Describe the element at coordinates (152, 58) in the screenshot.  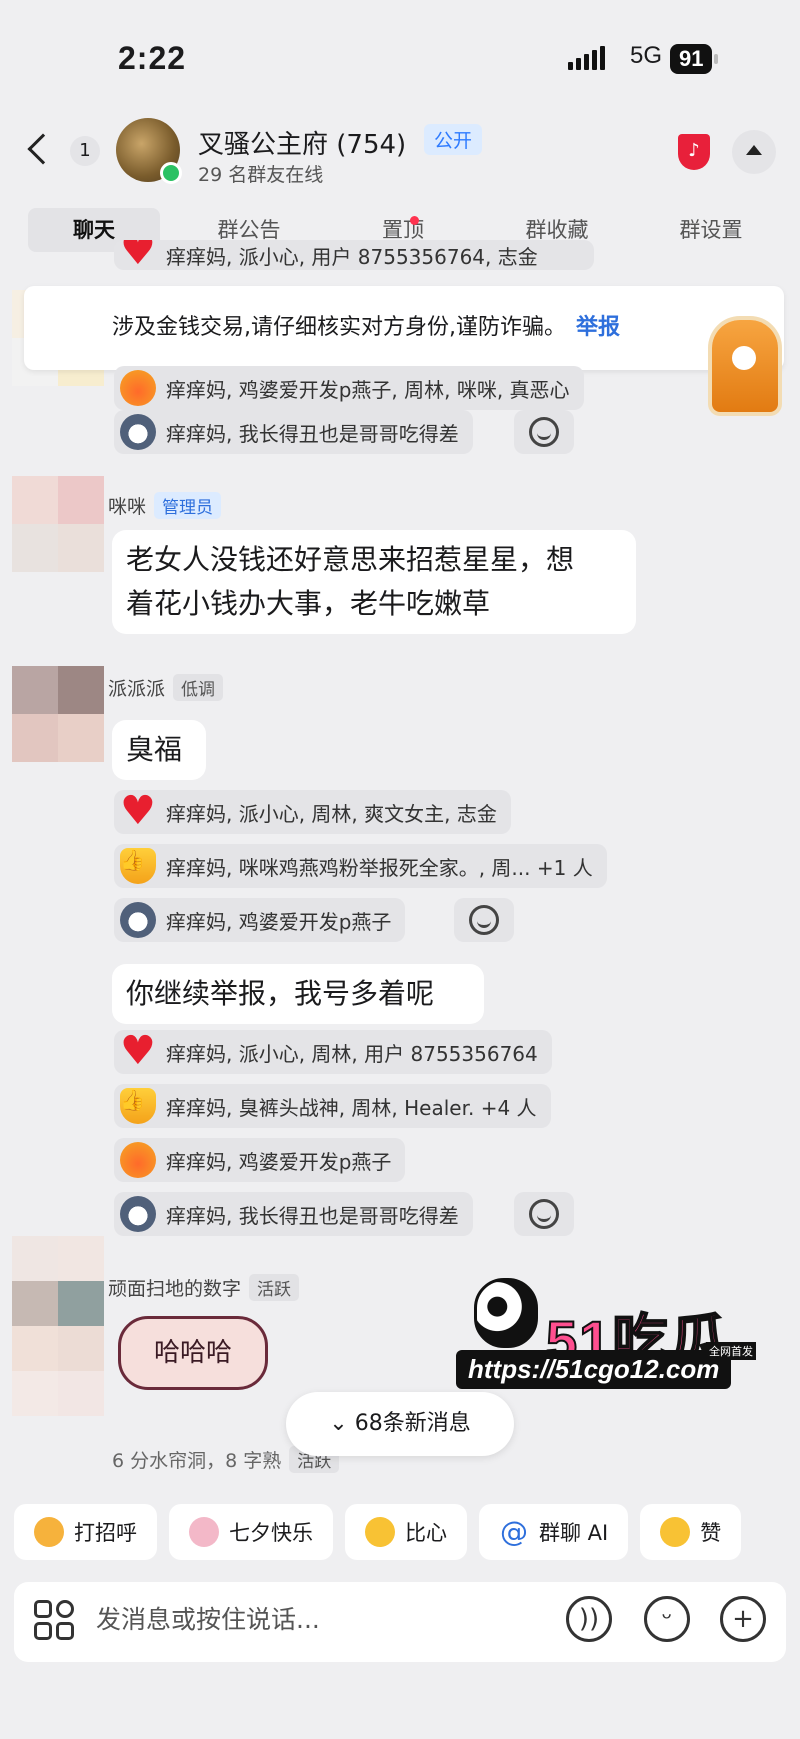
I see `status-time: 2:22` at that location.